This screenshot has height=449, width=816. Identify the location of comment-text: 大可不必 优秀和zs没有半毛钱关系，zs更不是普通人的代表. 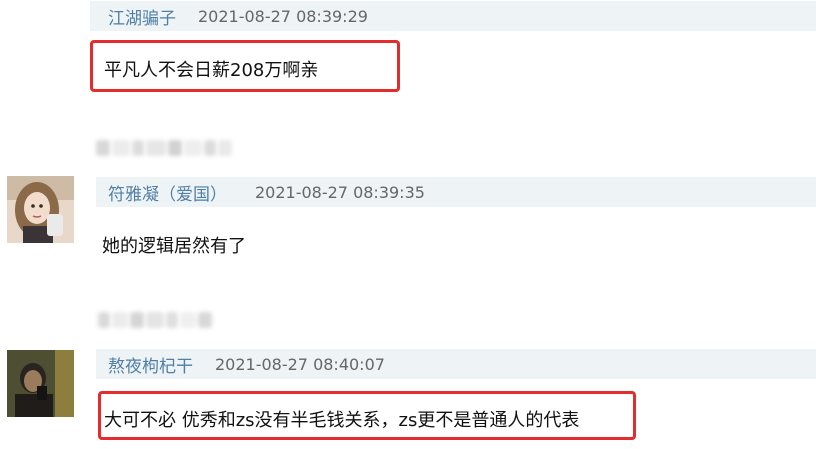
(342, 420).